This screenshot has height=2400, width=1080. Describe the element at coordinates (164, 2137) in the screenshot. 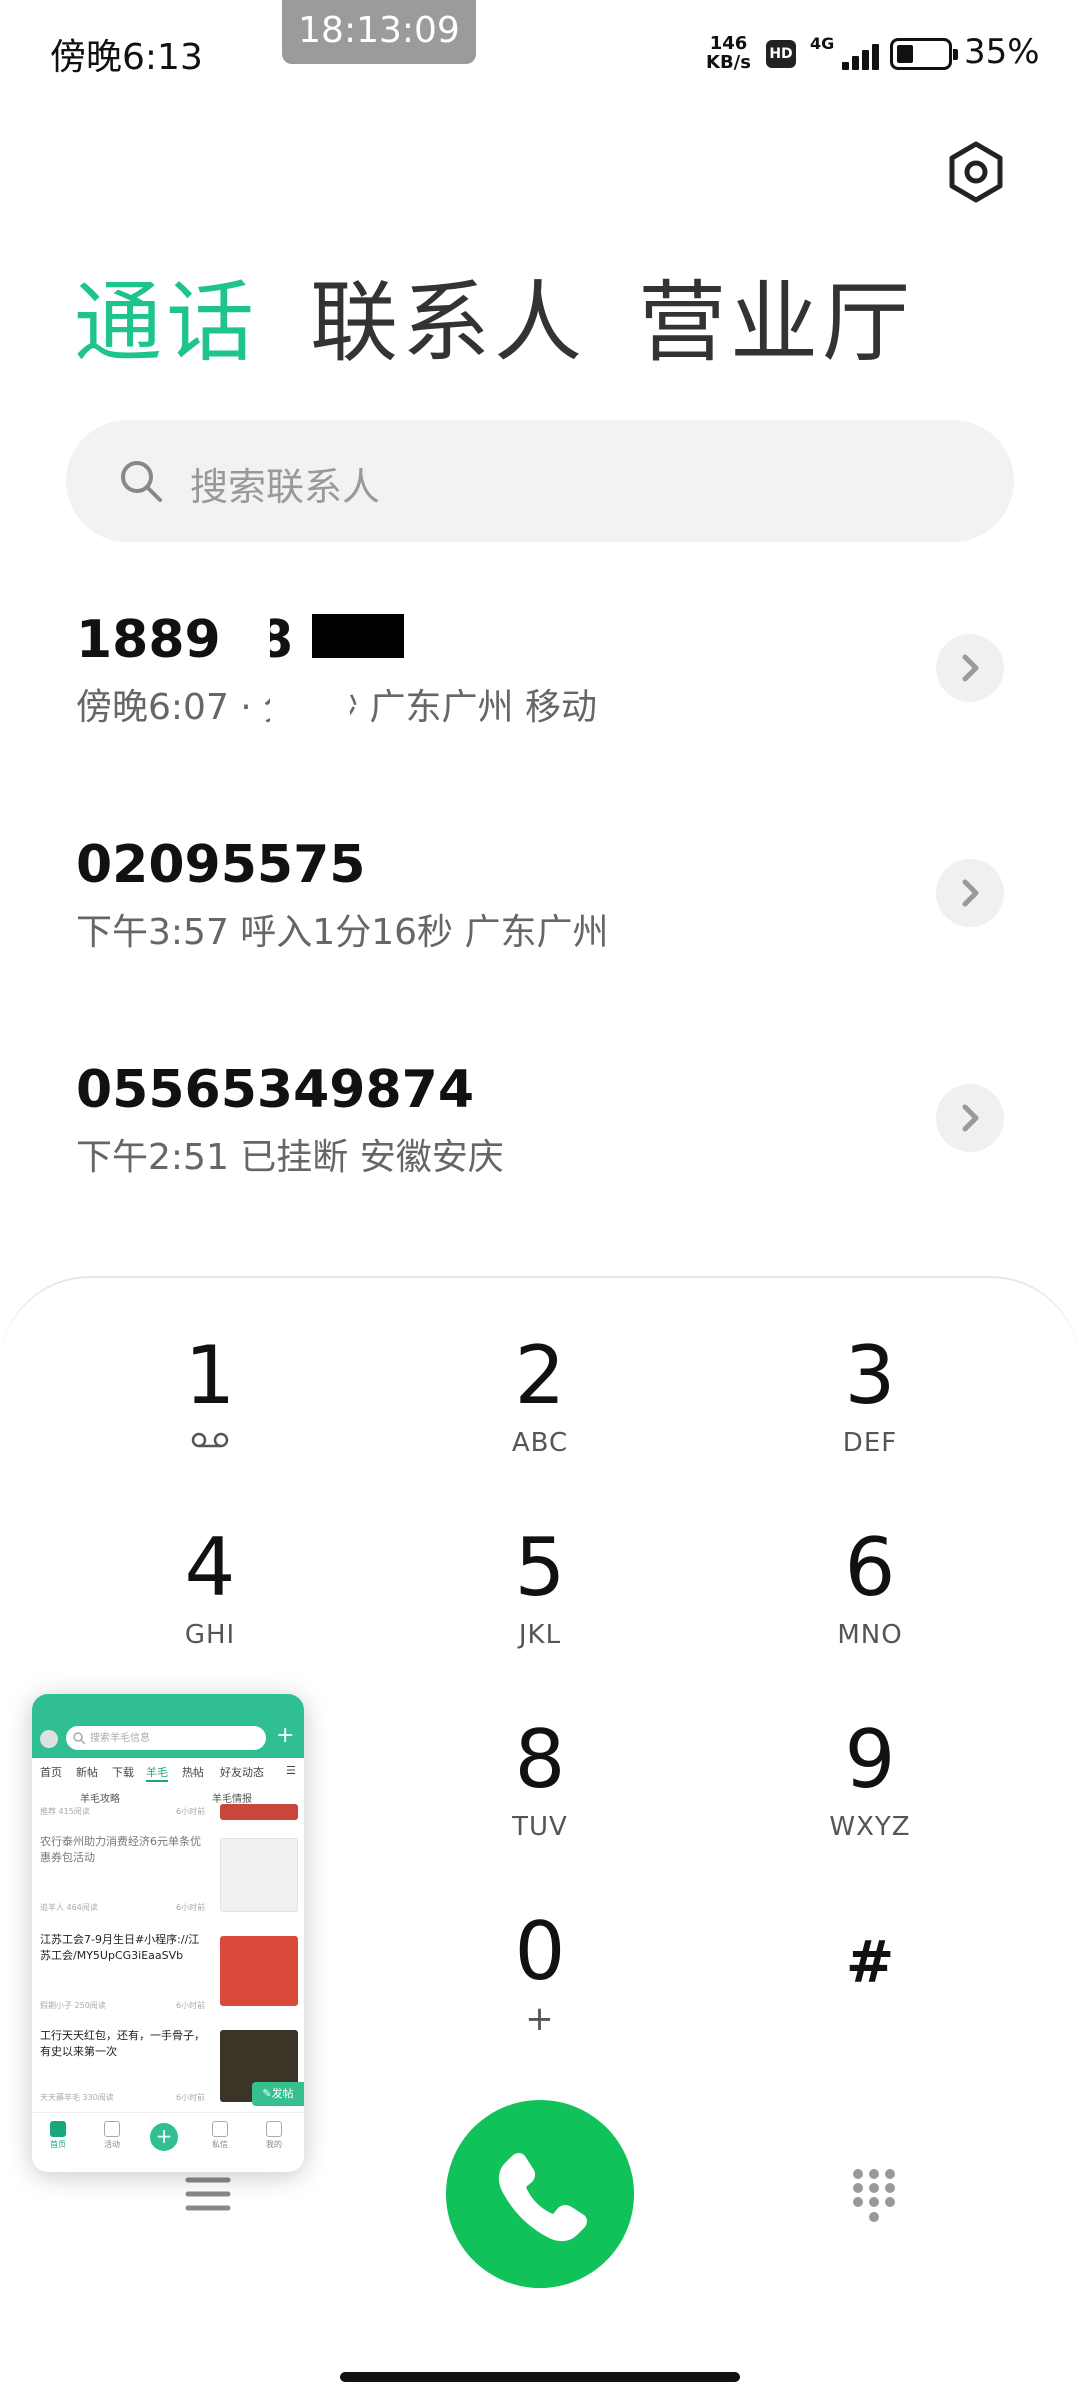

I see `add-icon: +` at that location.